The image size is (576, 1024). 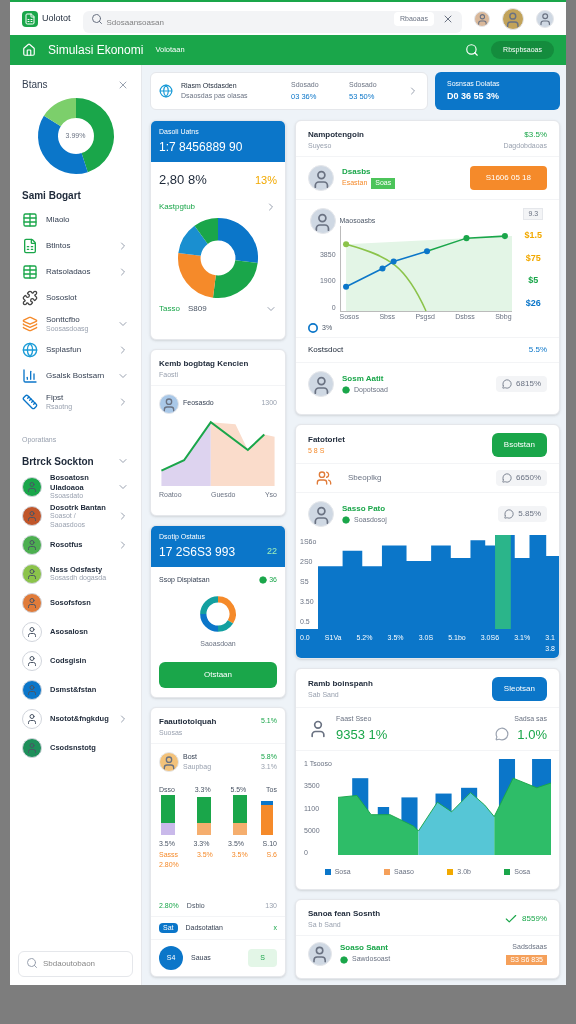 I want to click on status-value: 17 2S6S3 993, so click(x=197, y=552).